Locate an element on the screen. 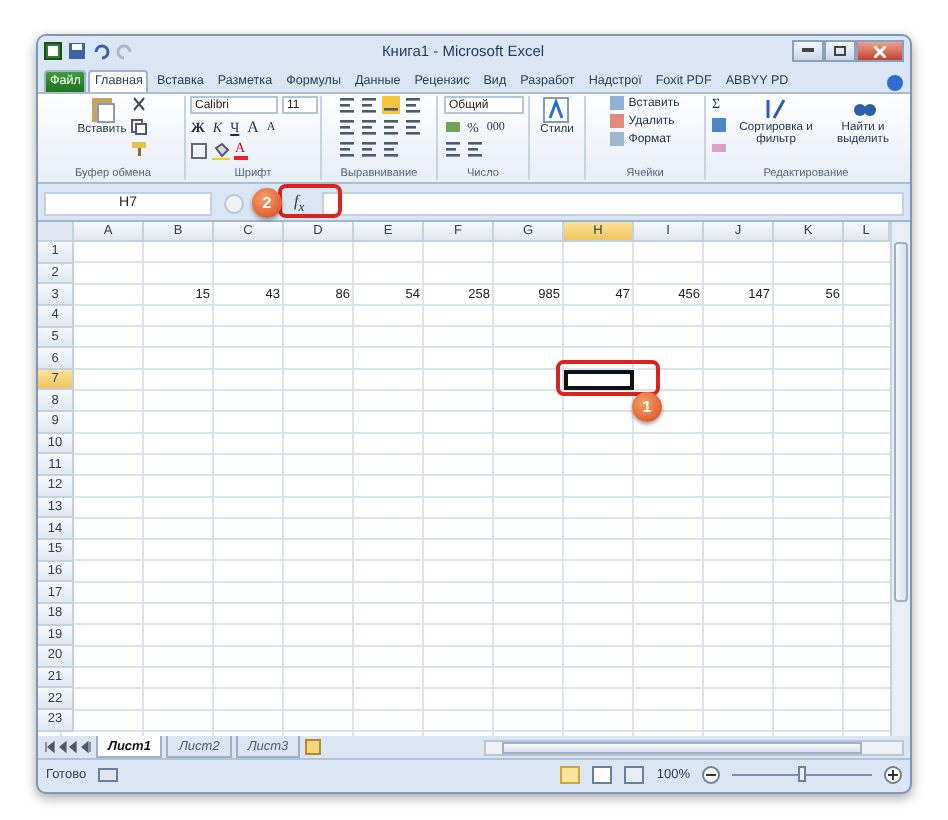 The width and height of the screenshot is (948, 820). close-icon is located at coordinates (880, 51).